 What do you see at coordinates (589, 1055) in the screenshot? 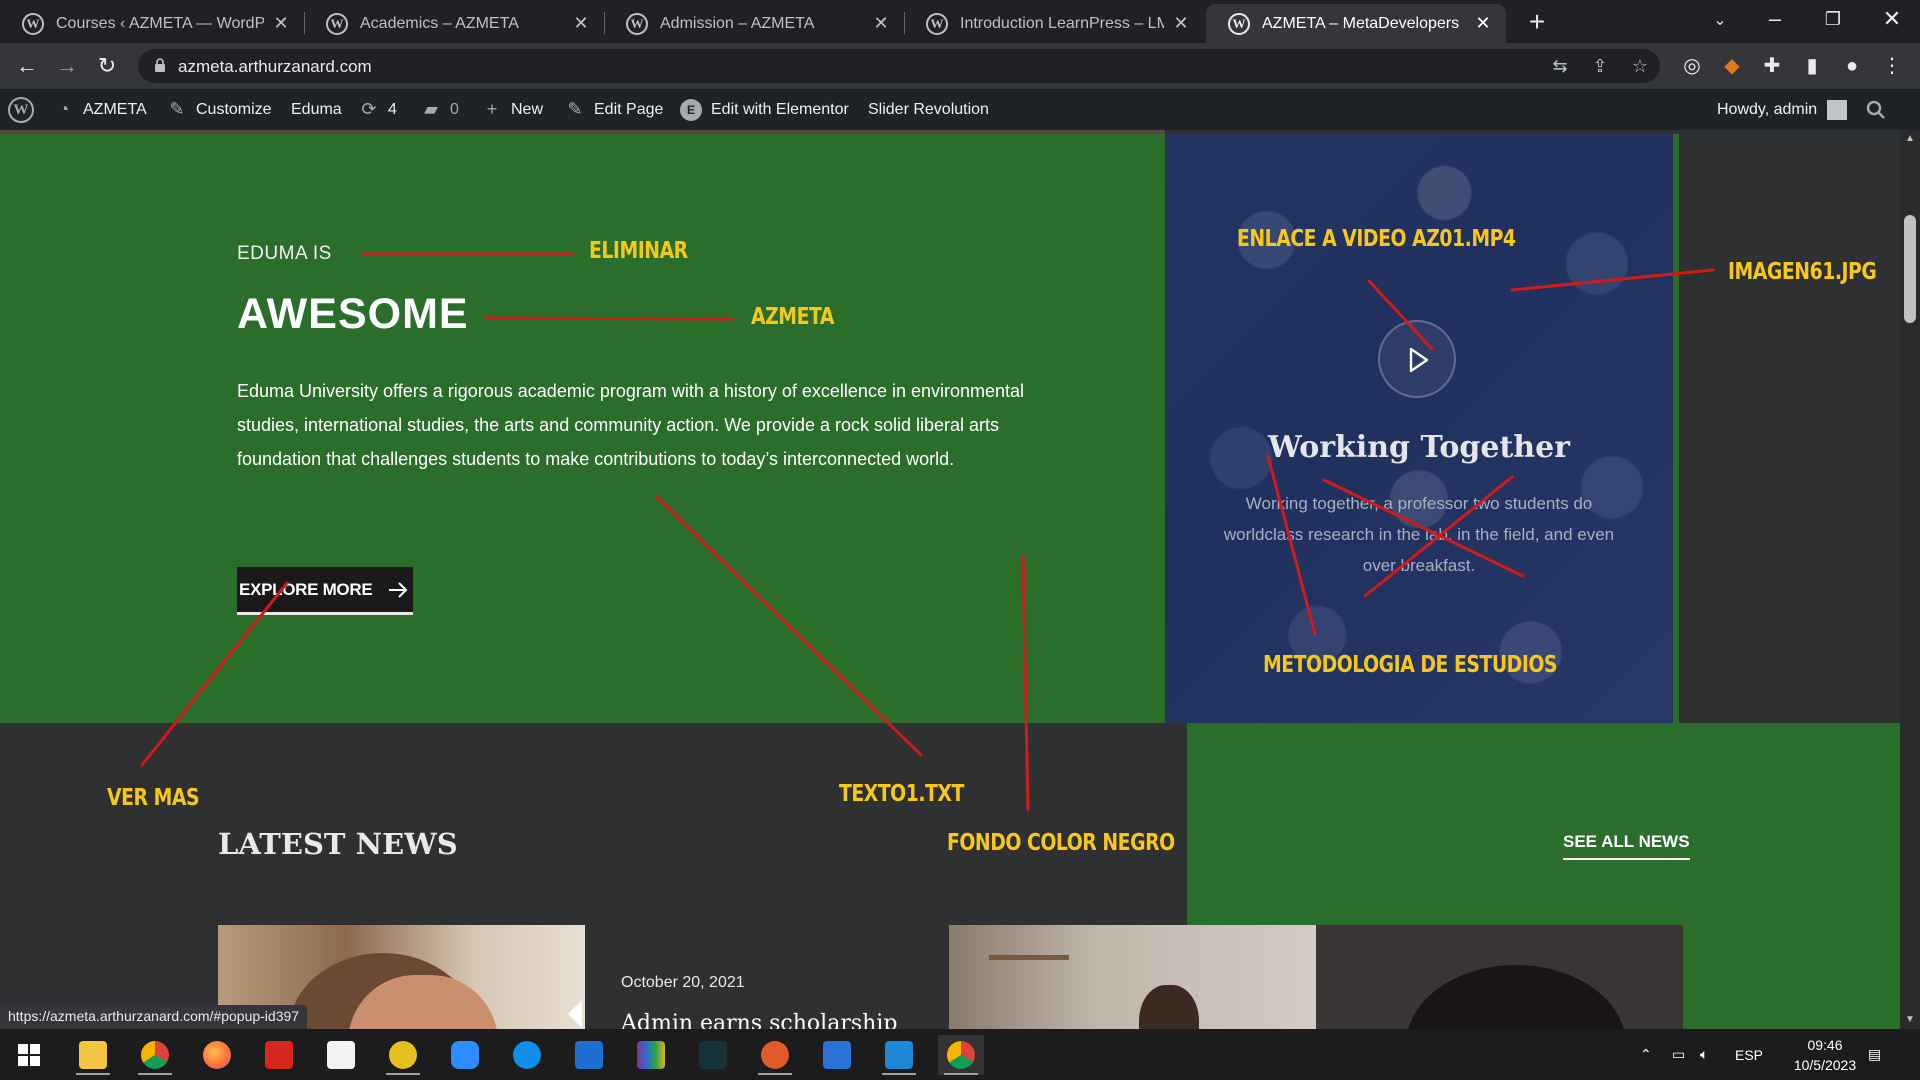
I see `store-bag-icon` at bounding box center [589, 1055].